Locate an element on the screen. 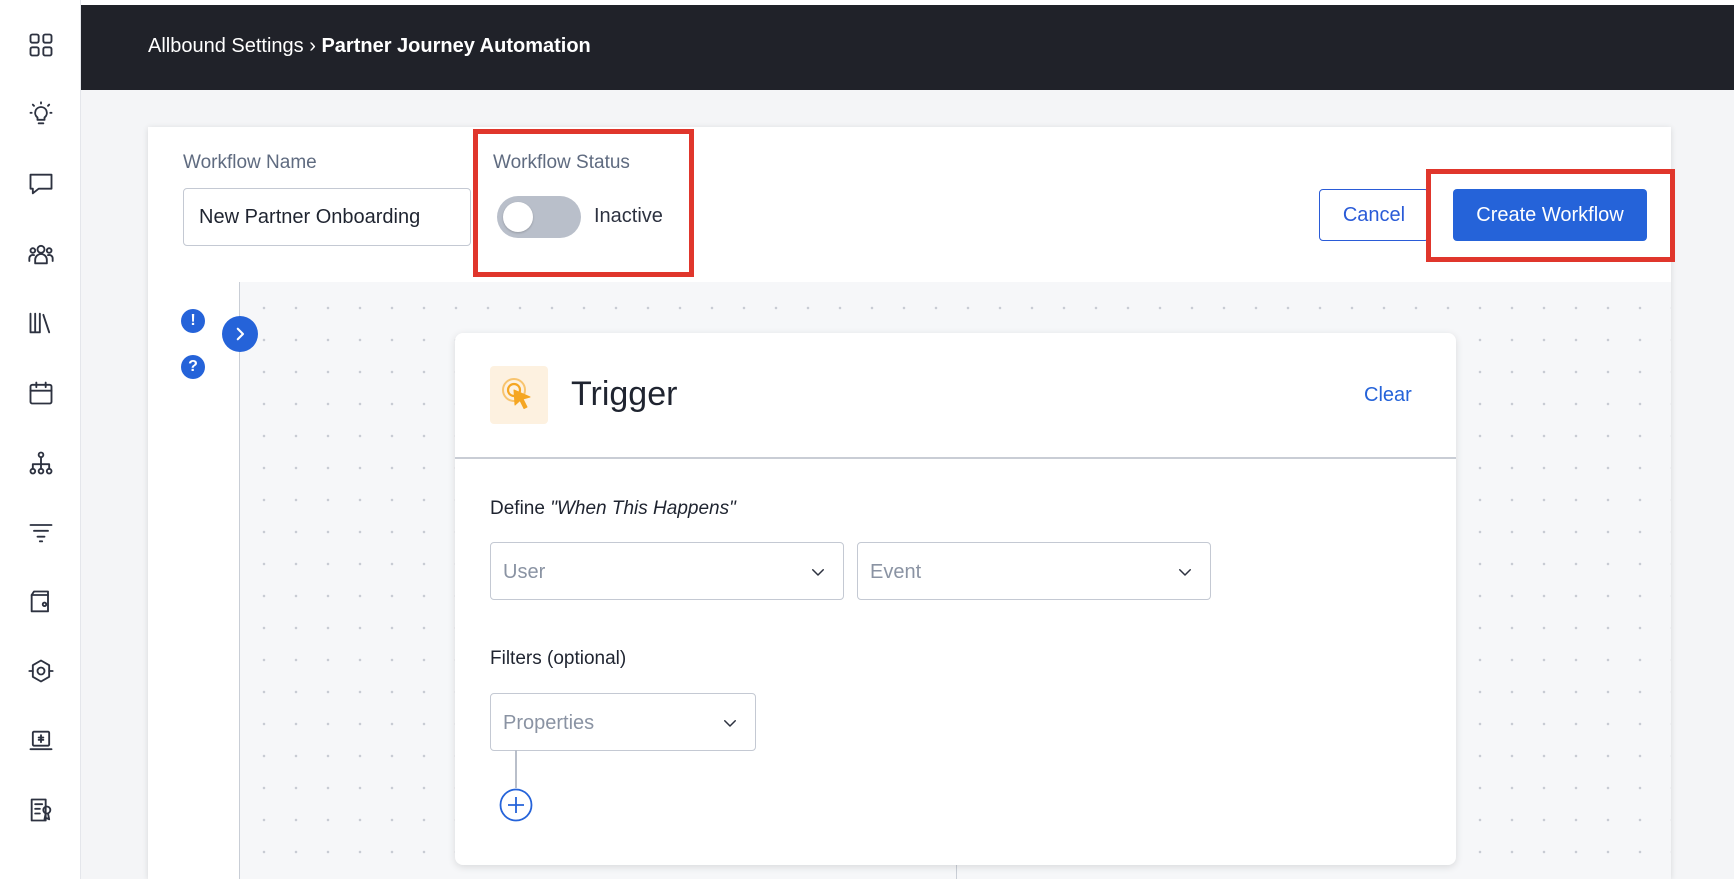 This screenshot has height=879, width=1734. properties-select: Properties is located at coordinates (623, 722).